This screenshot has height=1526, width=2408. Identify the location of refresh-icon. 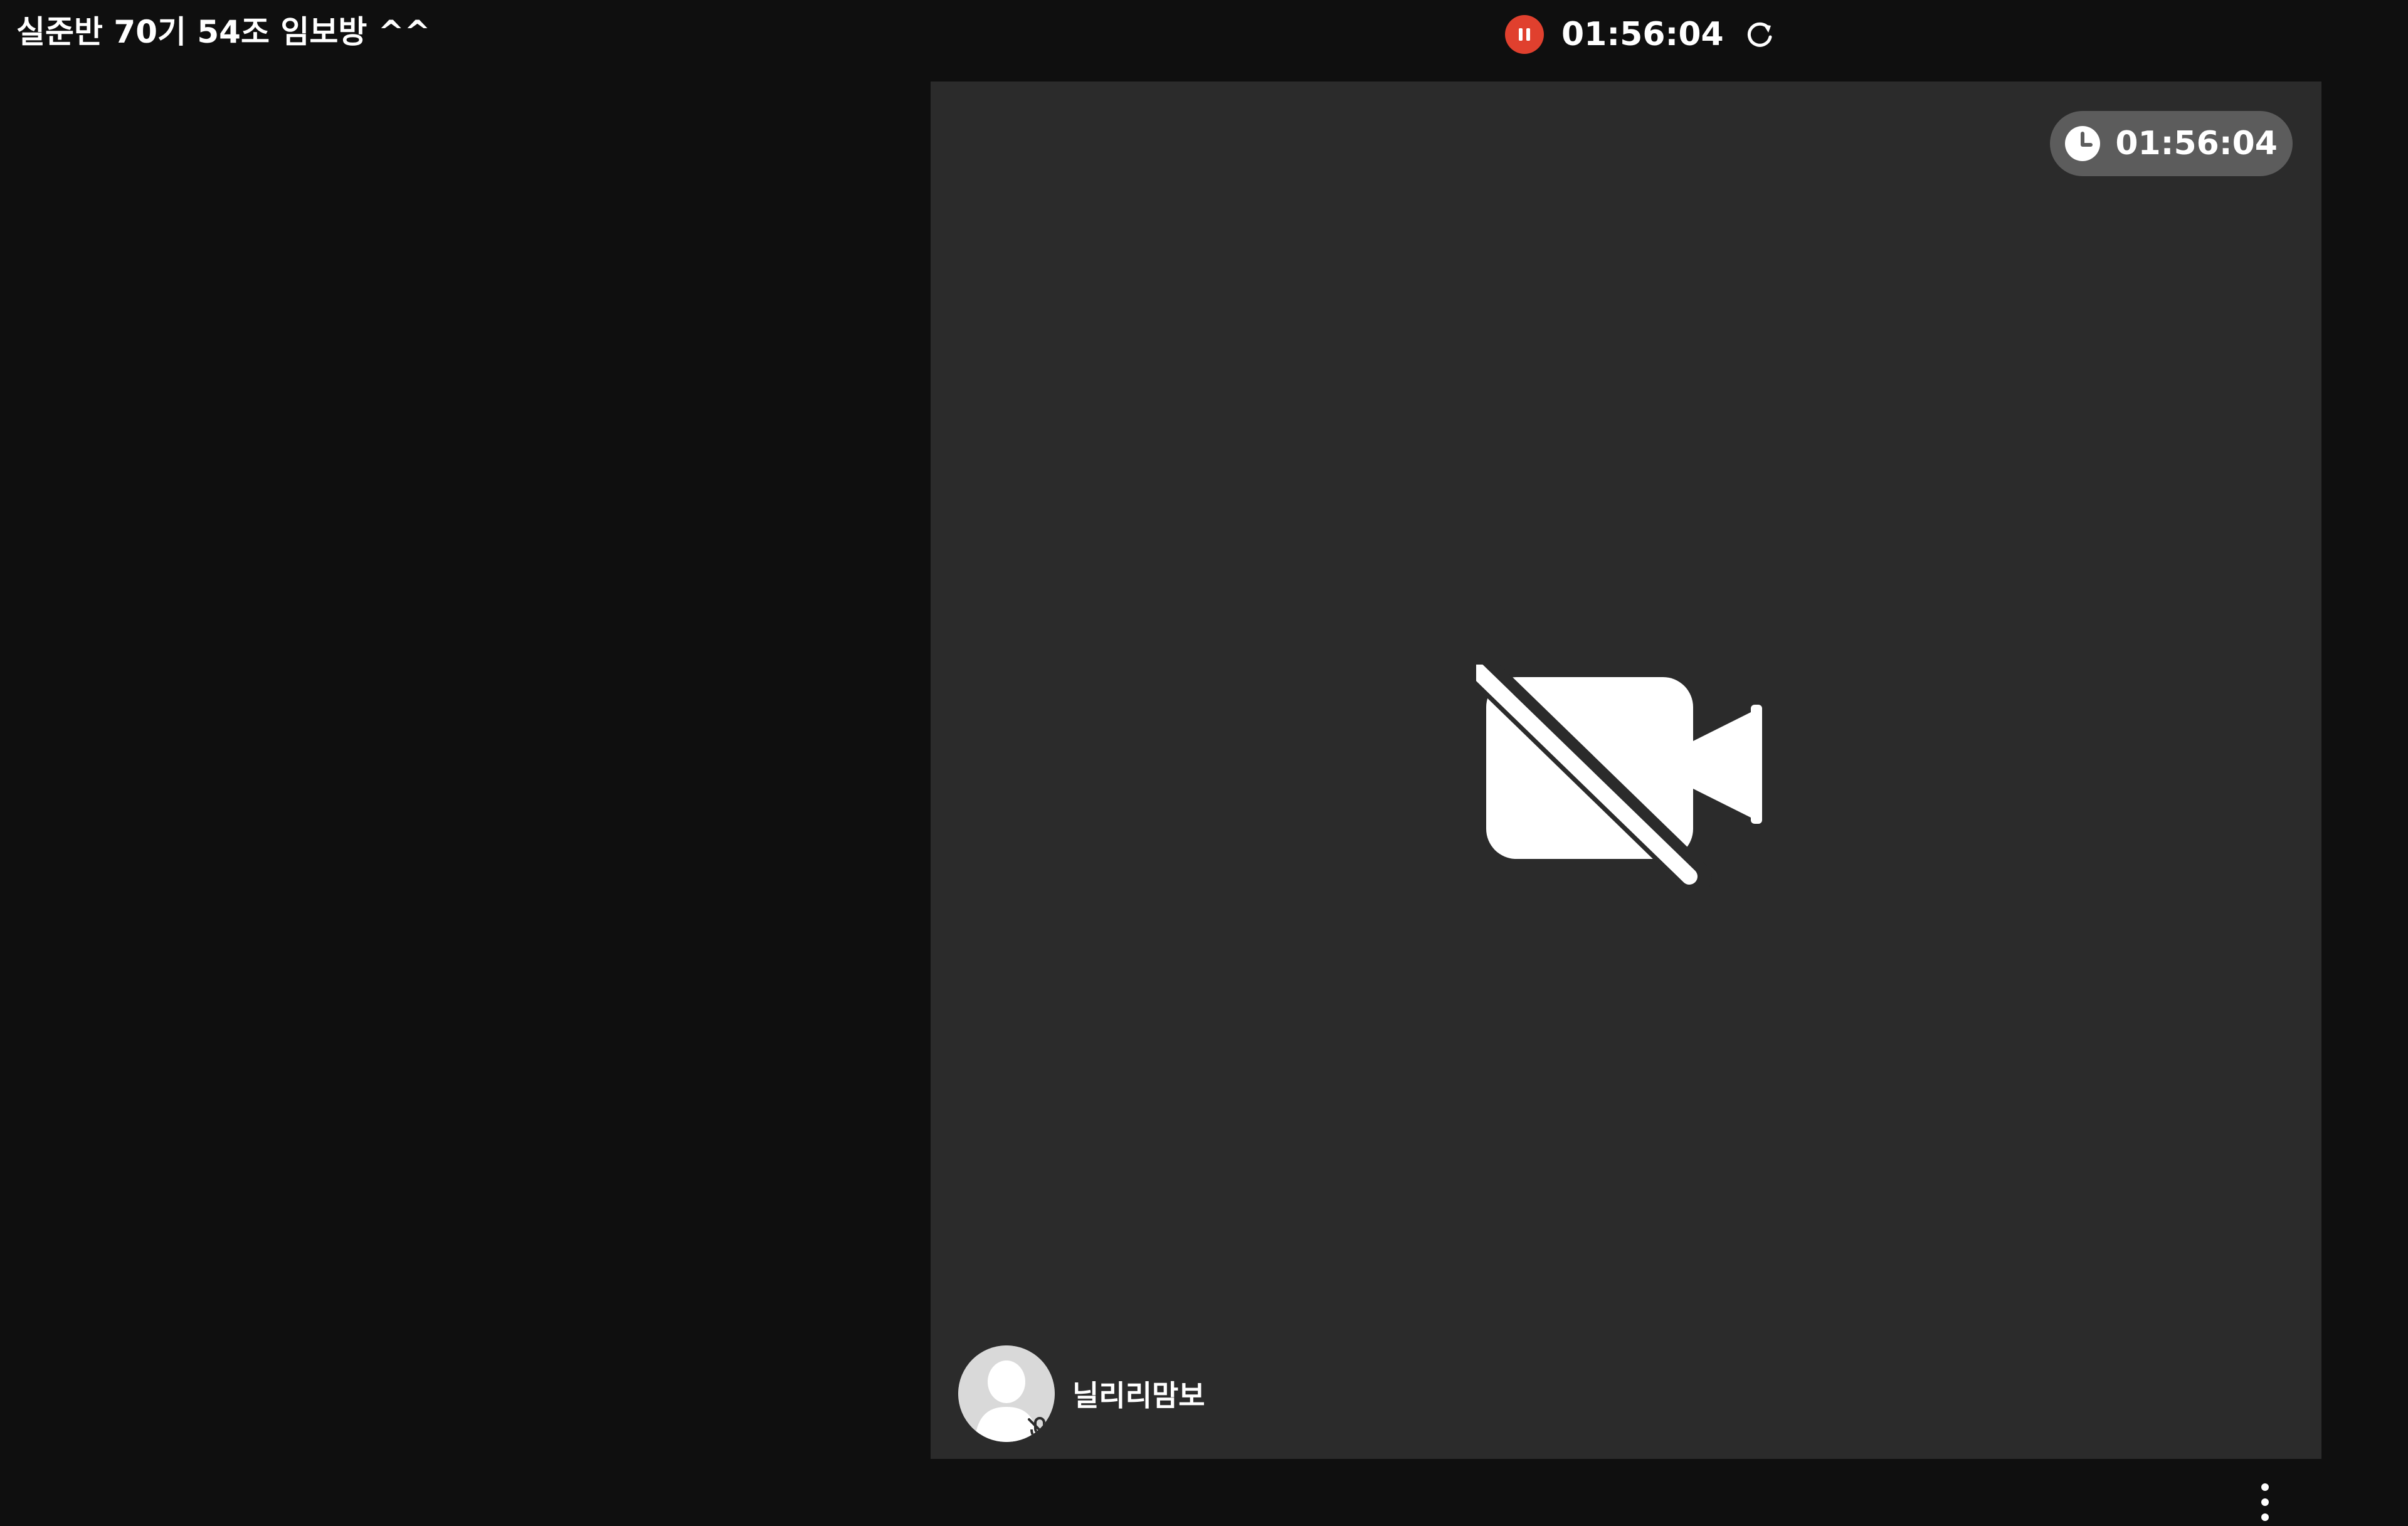
(1759, 34).